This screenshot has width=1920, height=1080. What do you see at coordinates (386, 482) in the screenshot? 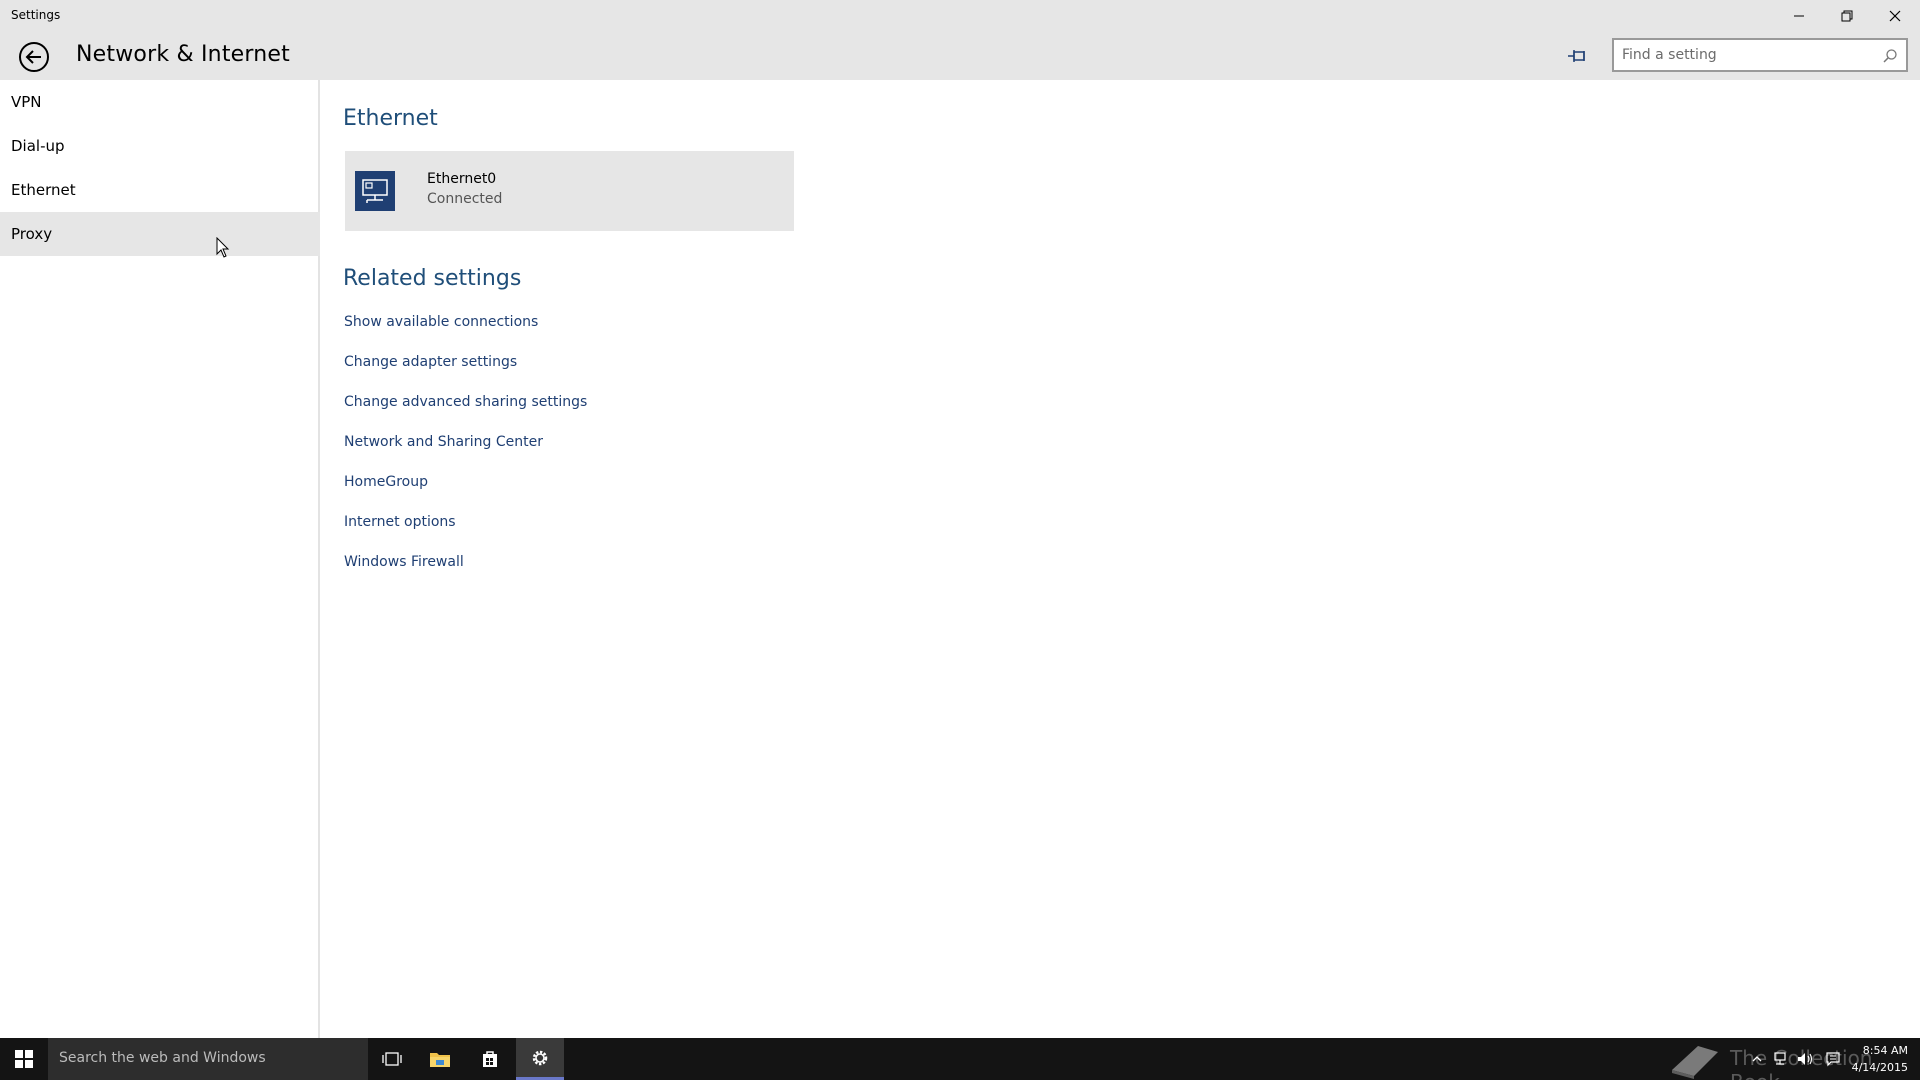
I see `homegroup-link: HomeGroup` at bounding box center [386, 482].